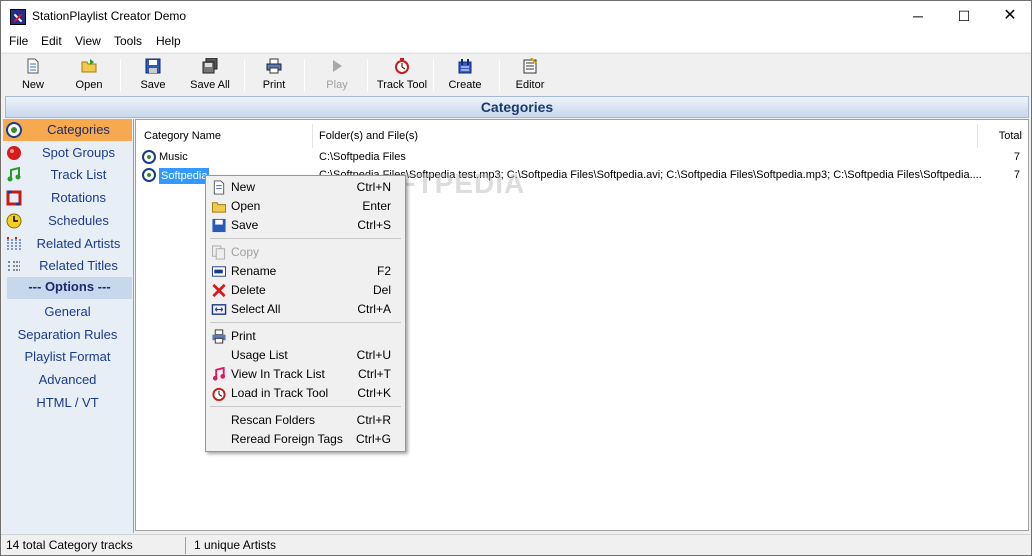 The height and width of the screenshot is (556, 1032). Describe the element at coordinates (67, 379) in the screenshot. I see `sidebar-item-advanced: Advanced` at that location.